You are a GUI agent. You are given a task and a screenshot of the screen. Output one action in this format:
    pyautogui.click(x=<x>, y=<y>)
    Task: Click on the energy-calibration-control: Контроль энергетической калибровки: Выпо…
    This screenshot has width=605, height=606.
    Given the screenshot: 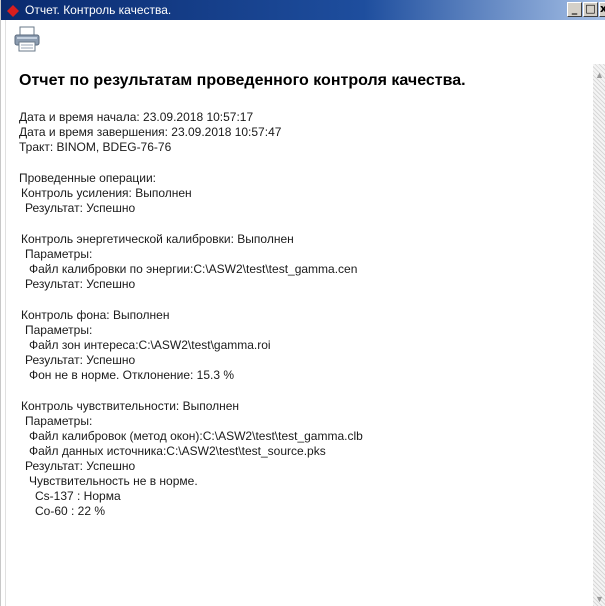 What is the action you would take?
    pyautogui.click(x=157, y=239)
    